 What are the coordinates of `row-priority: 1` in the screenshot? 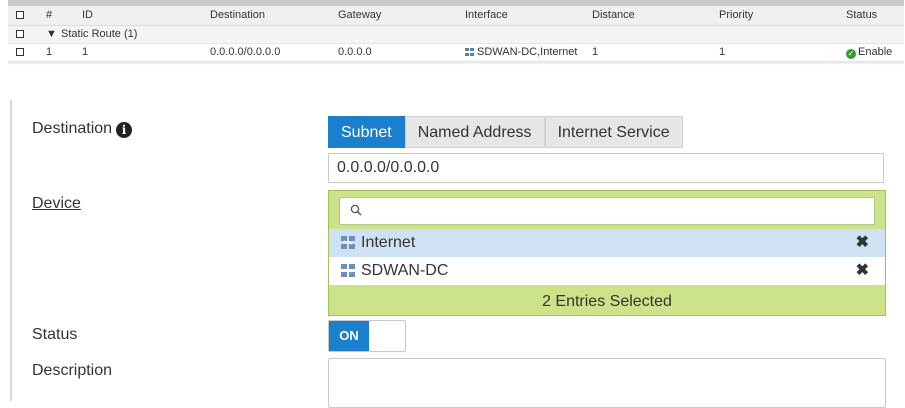 It's located at (722, 52).